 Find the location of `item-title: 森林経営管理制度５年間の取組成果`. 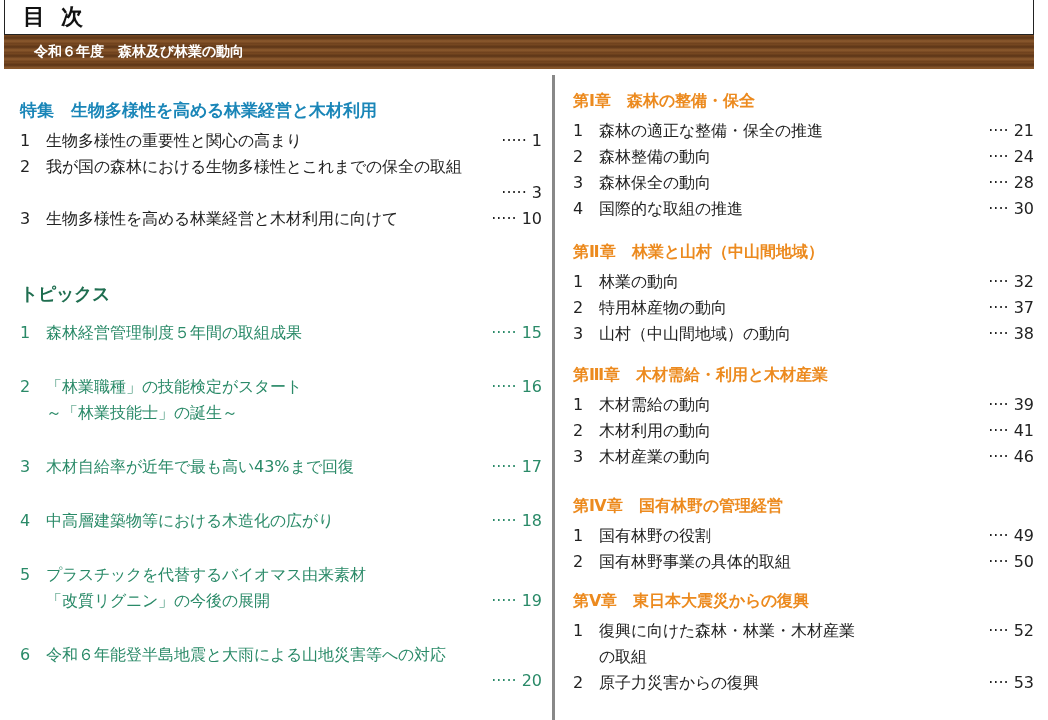

item-title: 森林経営管理制度５年間の取組成果 is located at coordinates (174, 333).